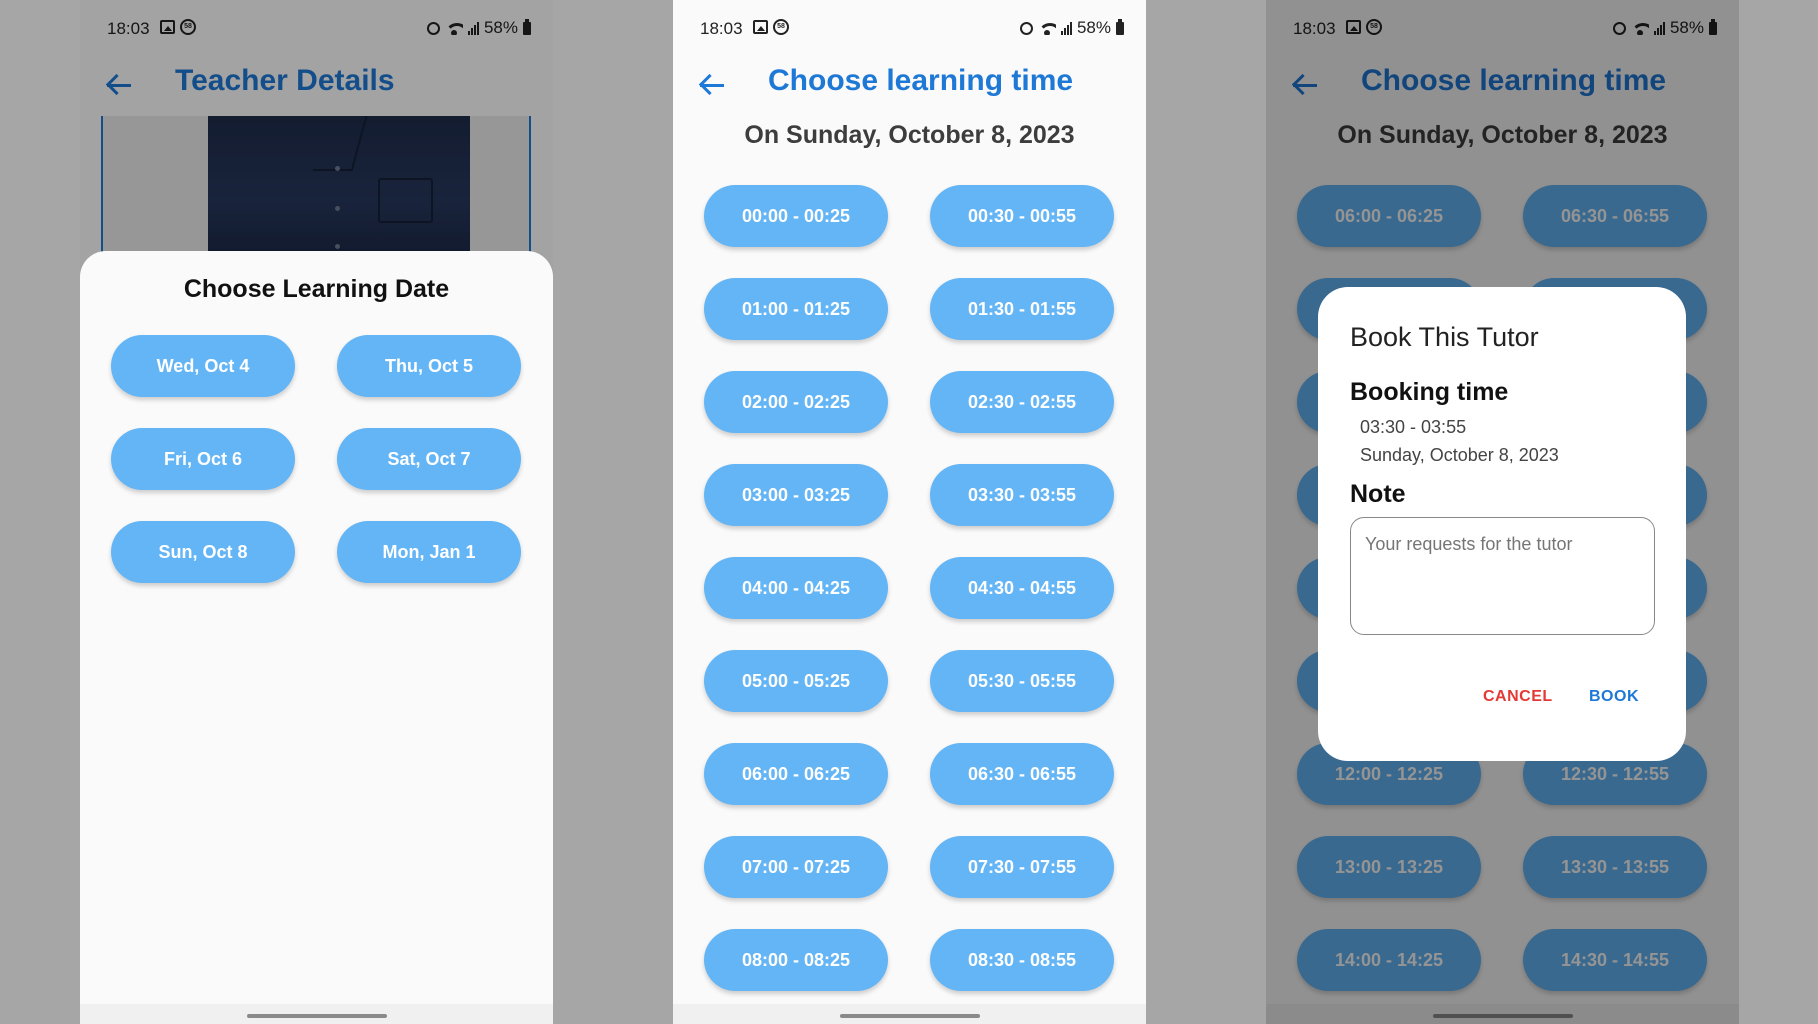  I want to click on app-bar: Choose learning time, so click(909, 86).